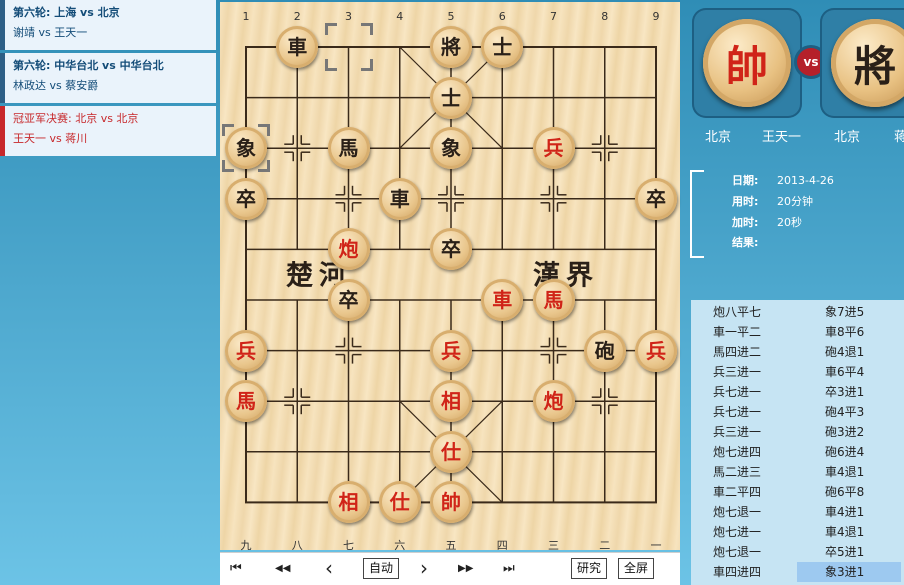 The height and width of the screenshot is (585, 904). What do you see at coordinates (108, 25) in the screenshot?
I see `match-item: 第六轮: 上海 vs 北京 谢靖 vs 王天一` at bounding box center [108, 25].